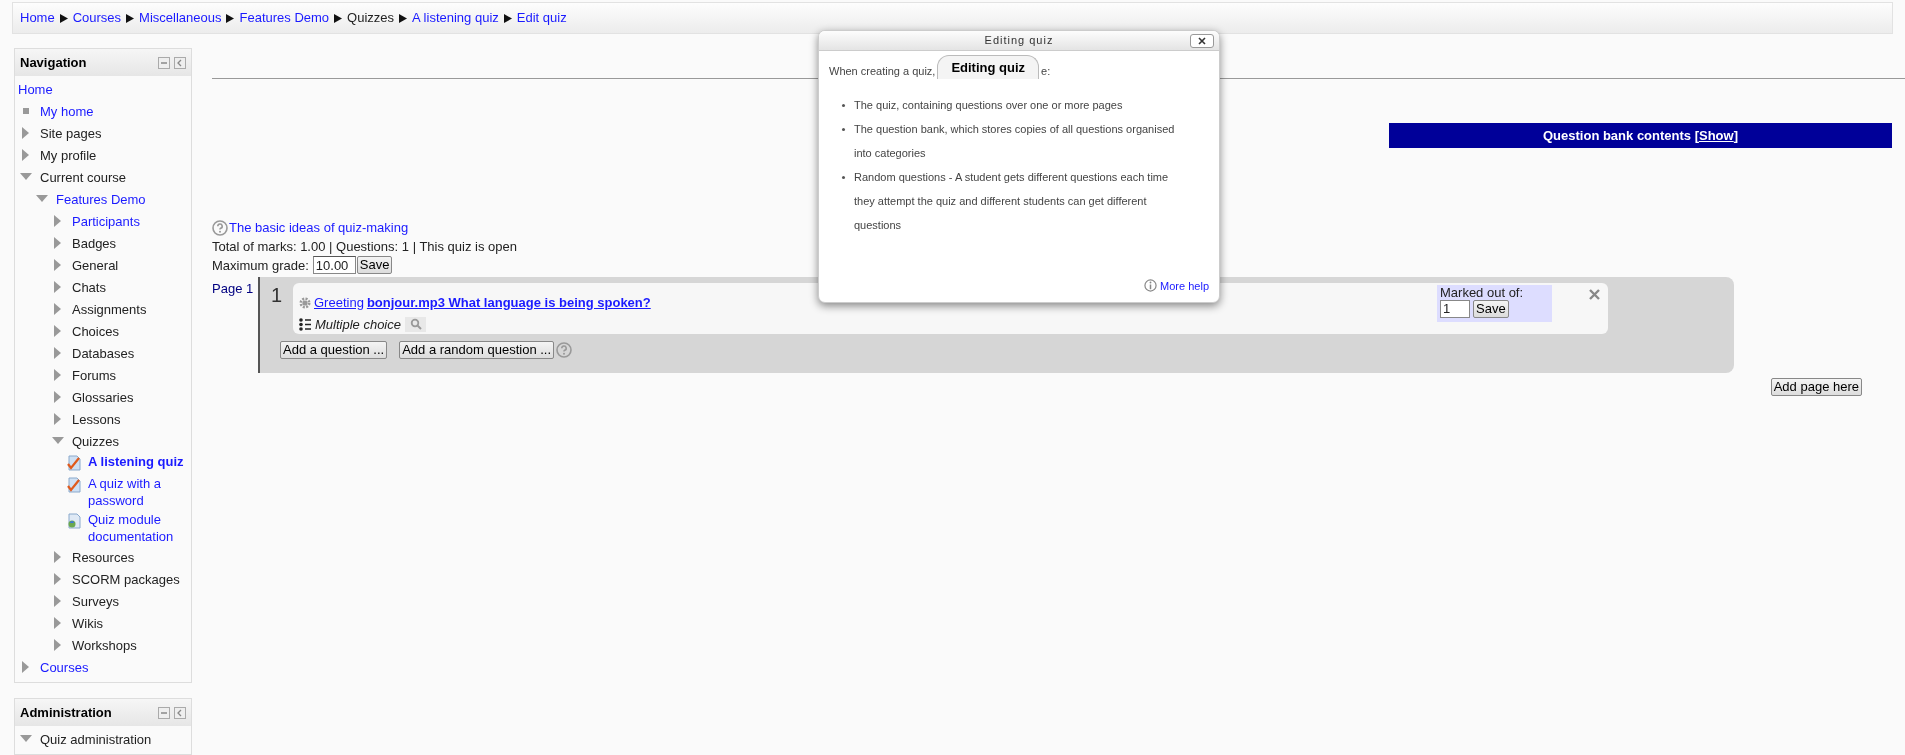 This screenshot has width=1905, height=755. What do you see at coordinates (67, 111) in the screenshot?
I see `nav-link: My home` at bounding box center [67, 111].